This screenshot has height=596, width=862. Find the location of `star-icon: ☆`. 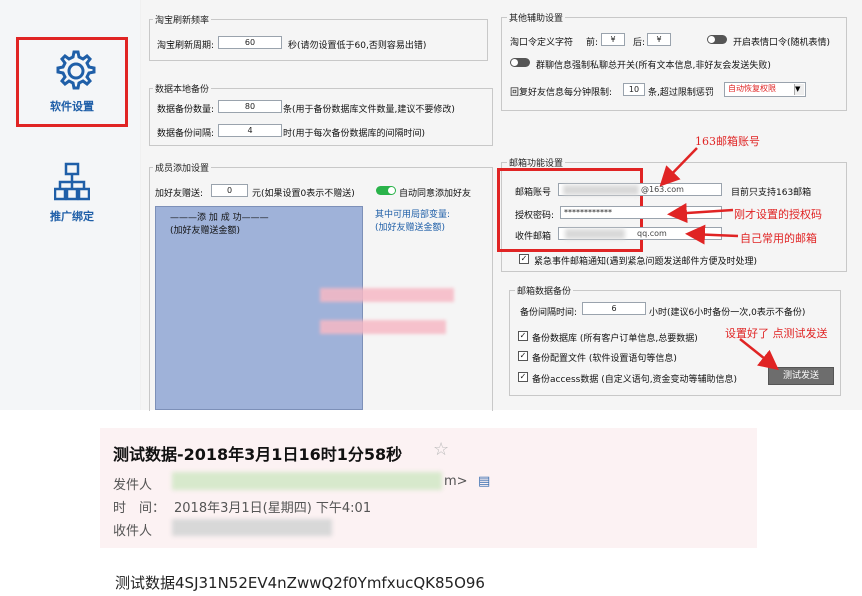

star-icon: ☆ is located at coordinates (441, 449).